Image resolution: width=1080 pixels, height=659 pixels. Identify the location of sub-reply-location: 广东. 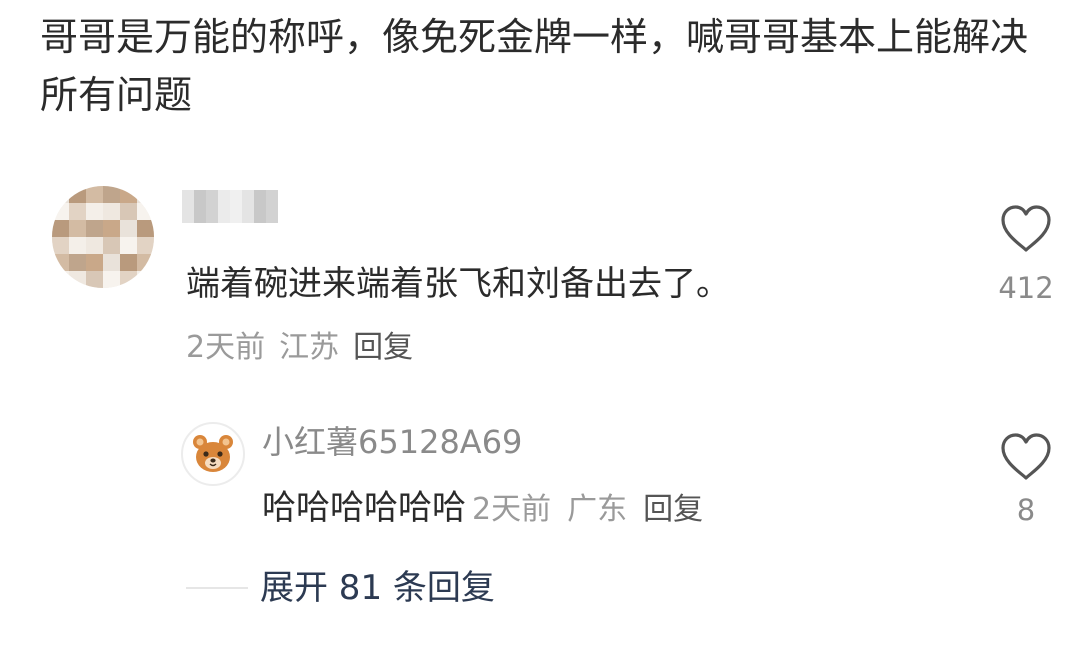
(597, 509).